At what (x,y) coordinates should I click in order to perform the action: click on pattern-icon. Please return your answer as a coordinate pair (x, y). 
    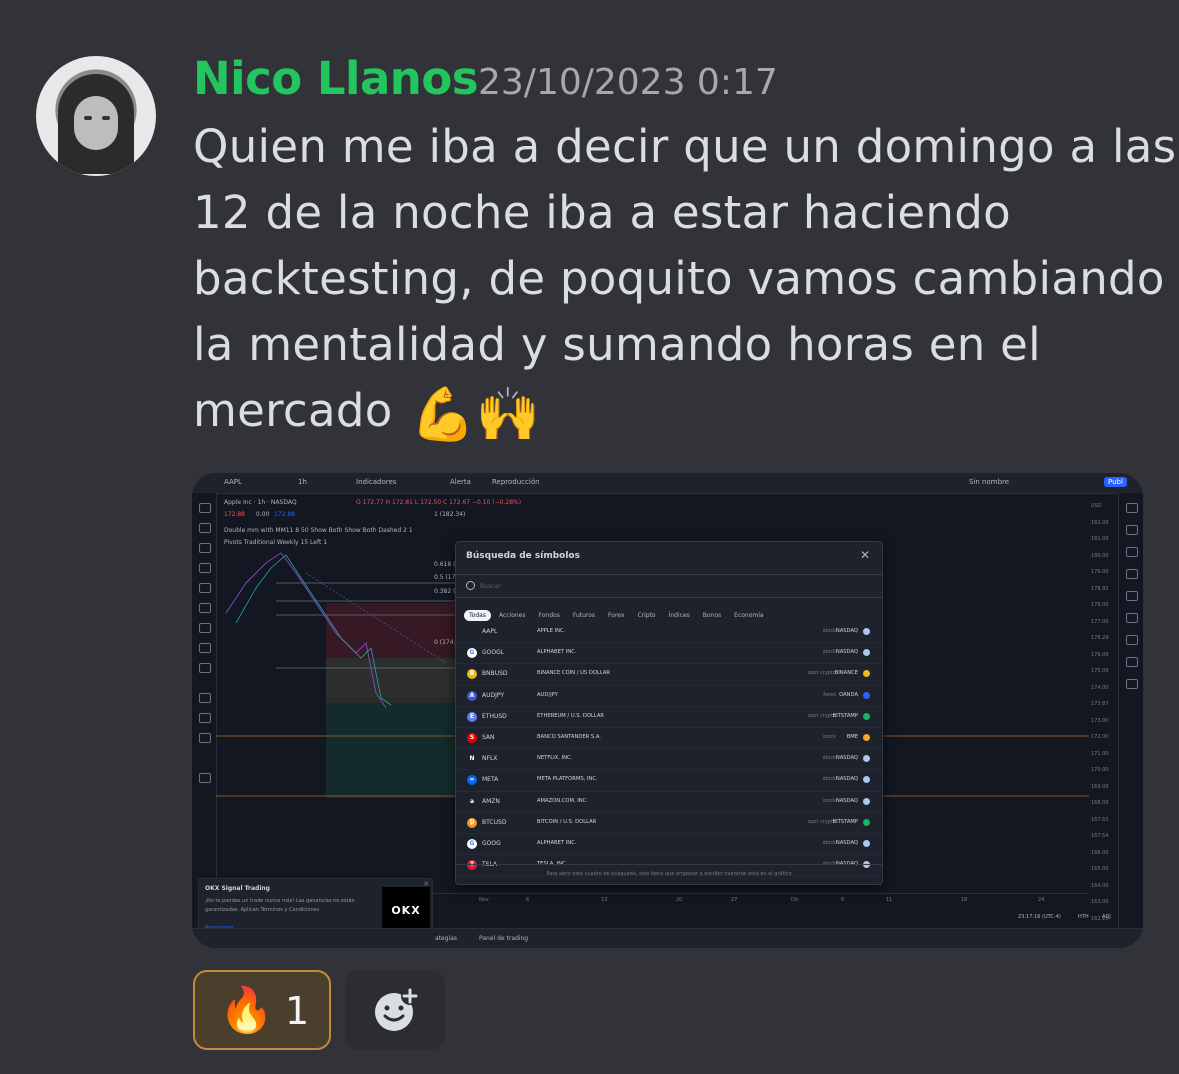
    Looking at the image, I should click on (205, 568).